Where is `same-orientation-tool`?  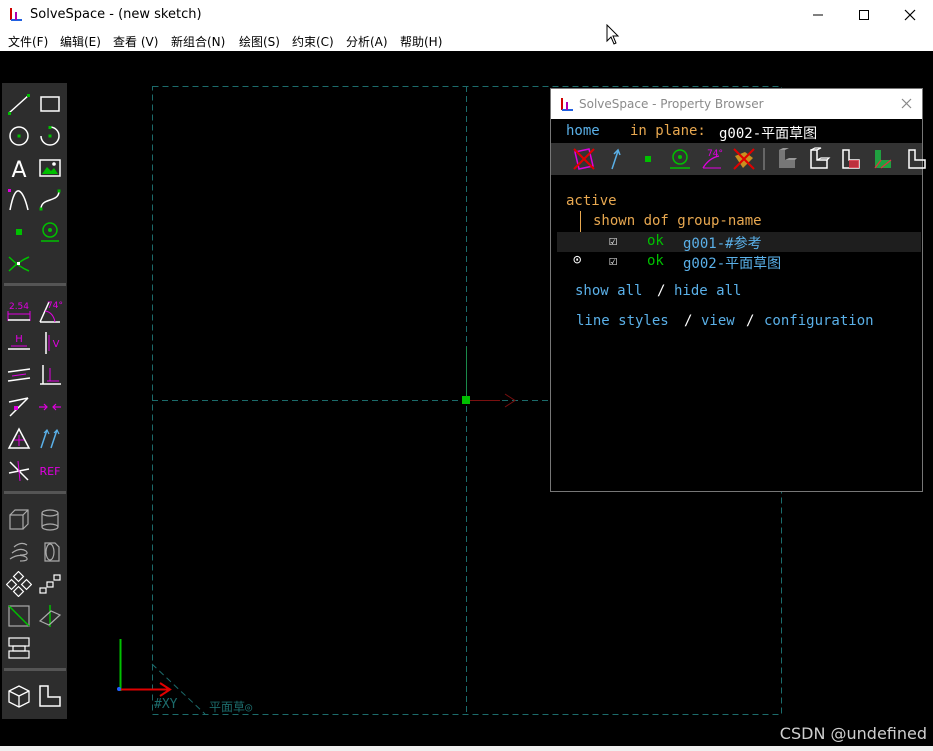
same-orientation-tool is located at coordinates (50, 439).